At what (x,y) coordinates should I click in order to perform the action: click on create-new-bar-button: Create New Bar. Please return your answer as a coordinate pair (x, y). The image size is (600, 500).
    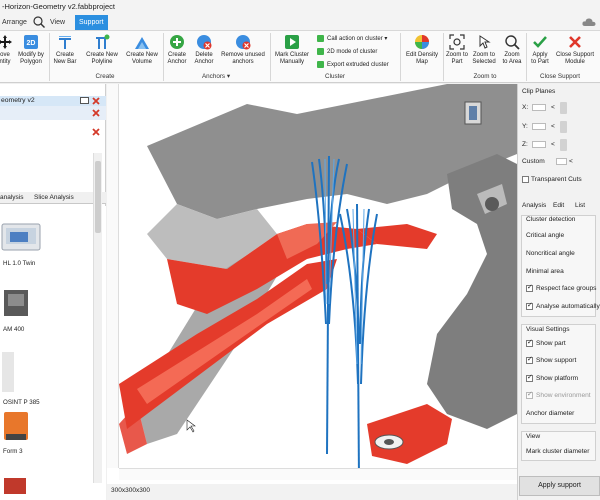
    Looking at the image, I should click on (65, 50).